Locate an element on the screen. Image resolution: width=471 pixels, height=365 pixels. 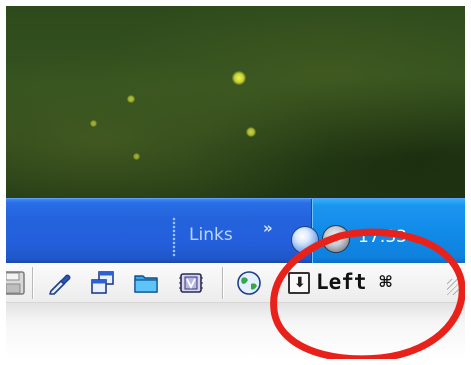
arrow-down-glyph: ⬇ is located at coordinates (300, 283).